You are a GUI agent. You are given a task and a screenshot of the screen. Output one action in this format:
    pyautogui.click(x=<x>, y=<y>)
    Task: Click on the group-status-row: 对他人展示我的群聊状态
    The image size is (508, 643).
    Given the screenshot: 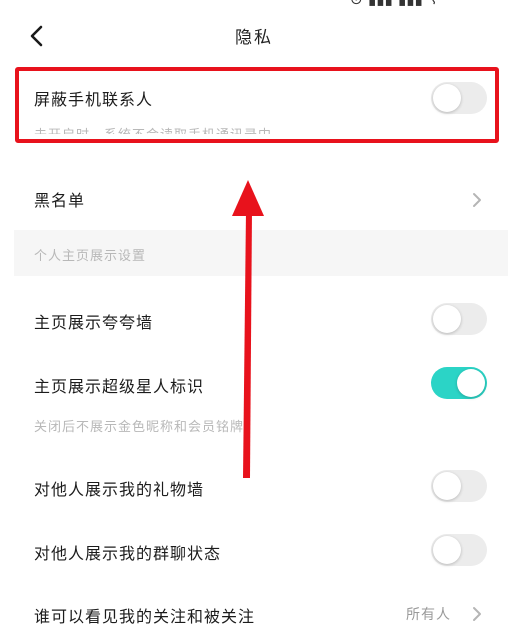 What is the action you would take?
    pyautogui.click(x=254, y=552)
    